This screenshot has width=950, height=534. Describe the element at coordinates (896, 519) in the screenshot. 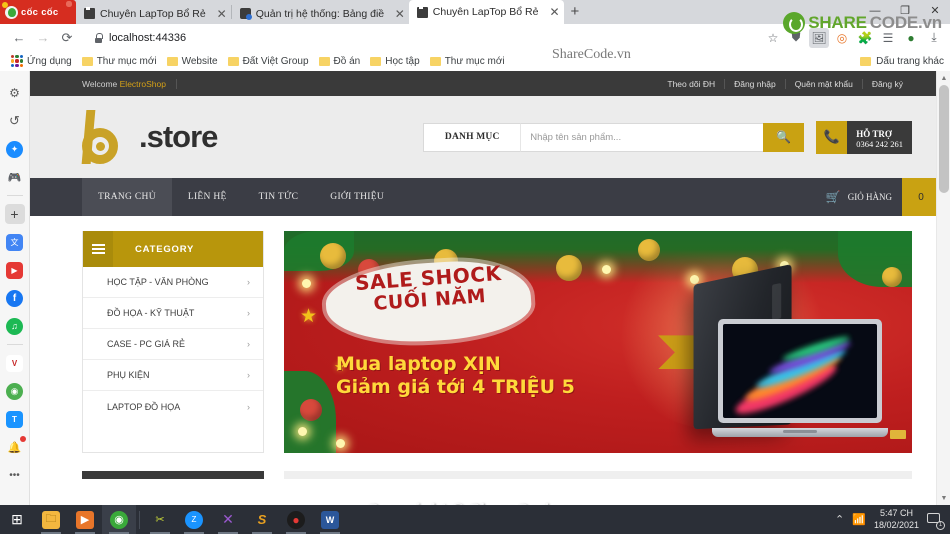

I see `clock: 5:47 CH 18/02/2021` at that location.